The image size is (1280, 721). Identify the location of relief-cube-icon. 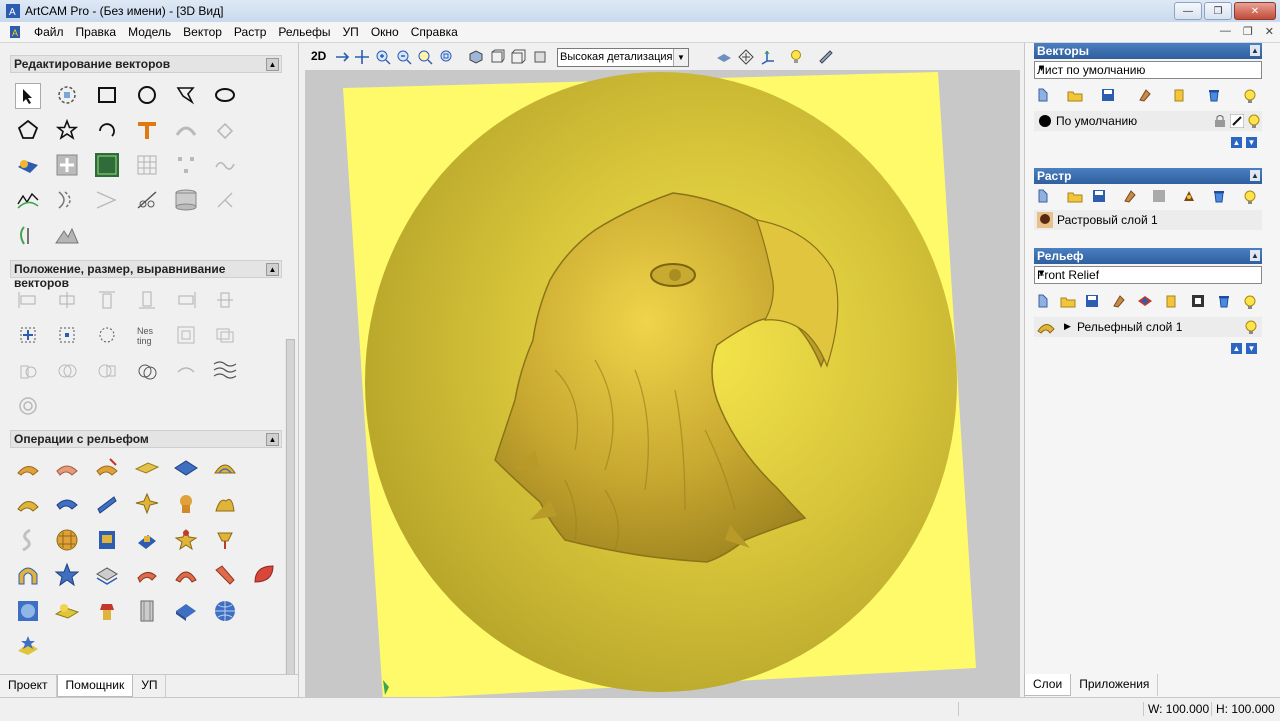
(186, 611).